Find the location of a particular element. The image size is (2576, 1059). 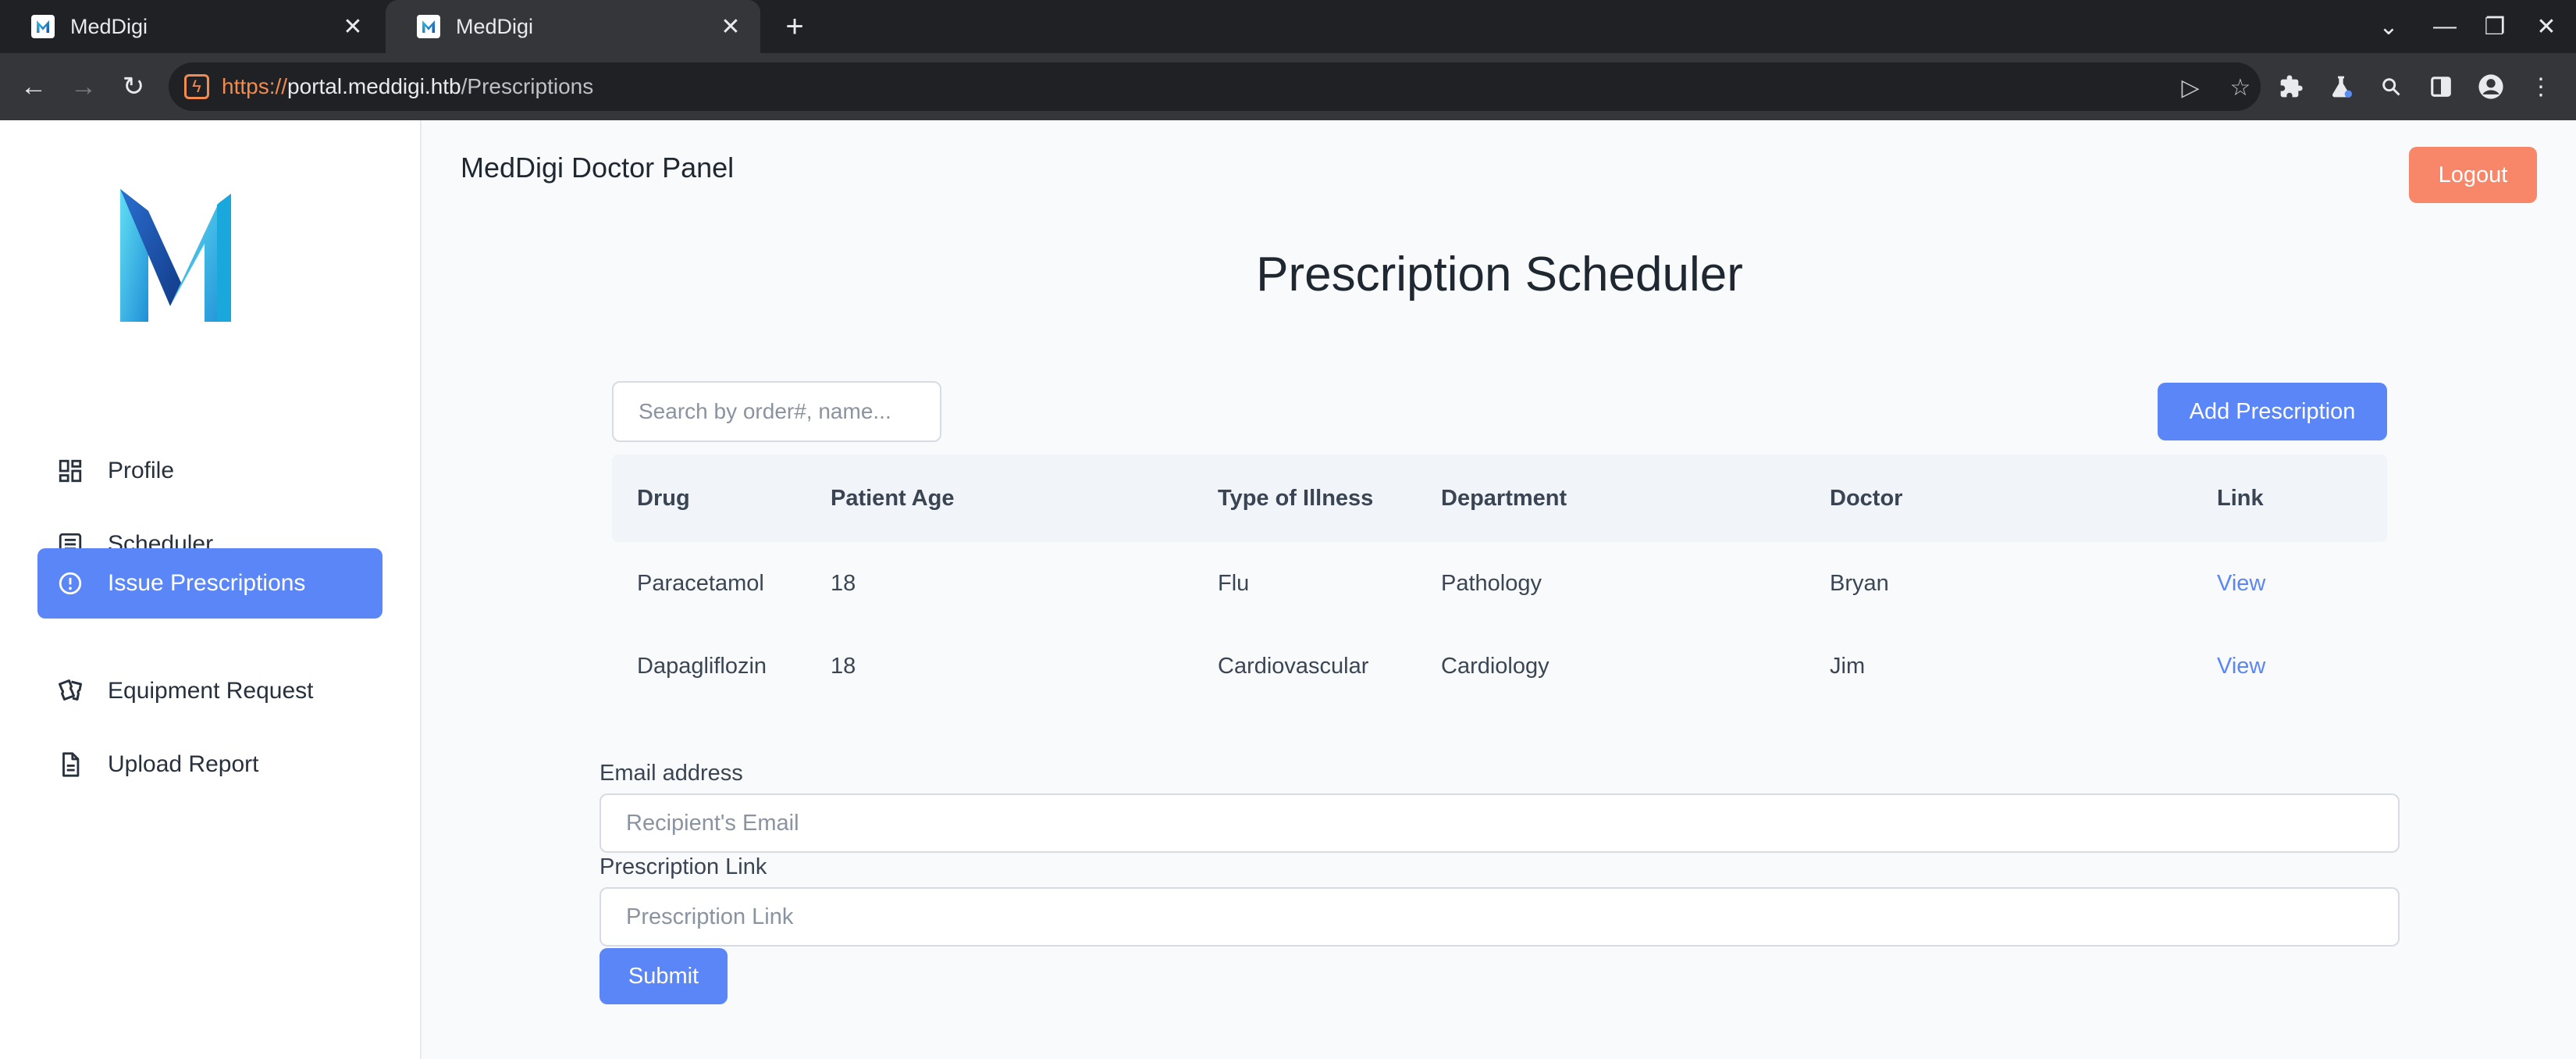

search-input is located at coordinates (776, 411).